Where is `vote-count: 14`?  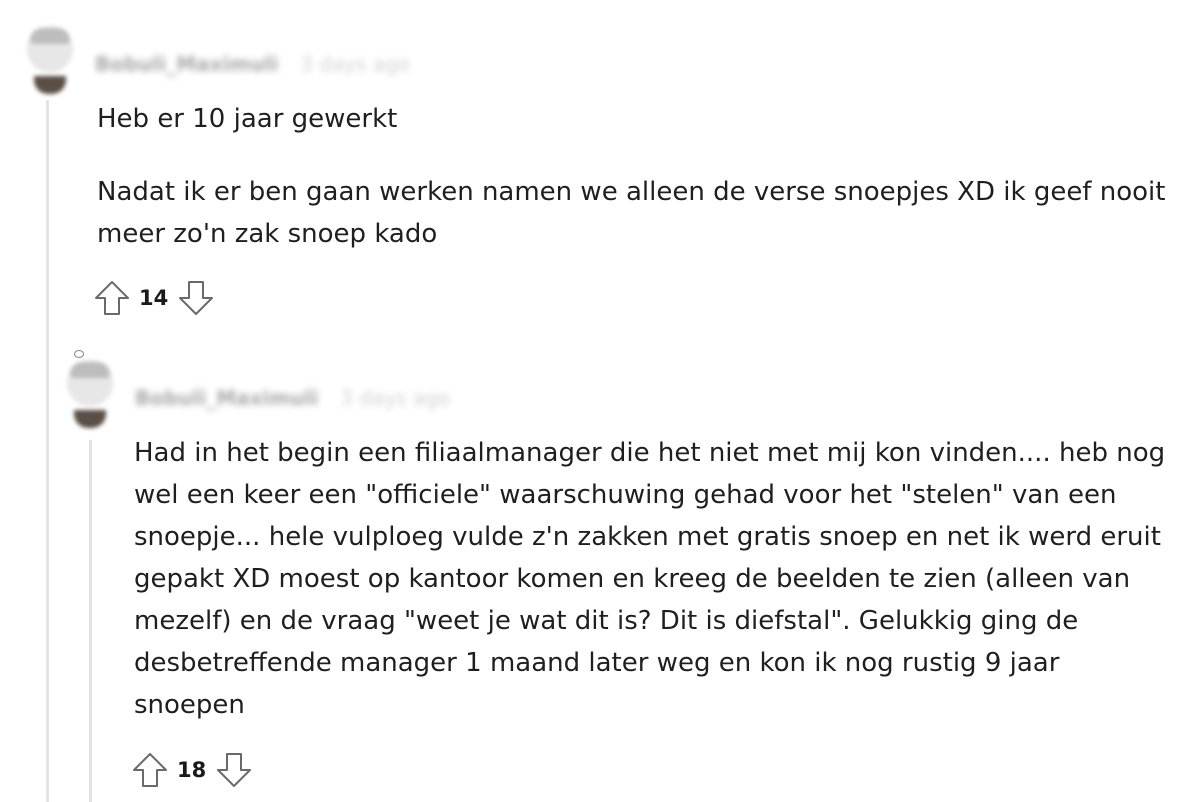 vote-count: 14 is located at coordinates (154, 298).